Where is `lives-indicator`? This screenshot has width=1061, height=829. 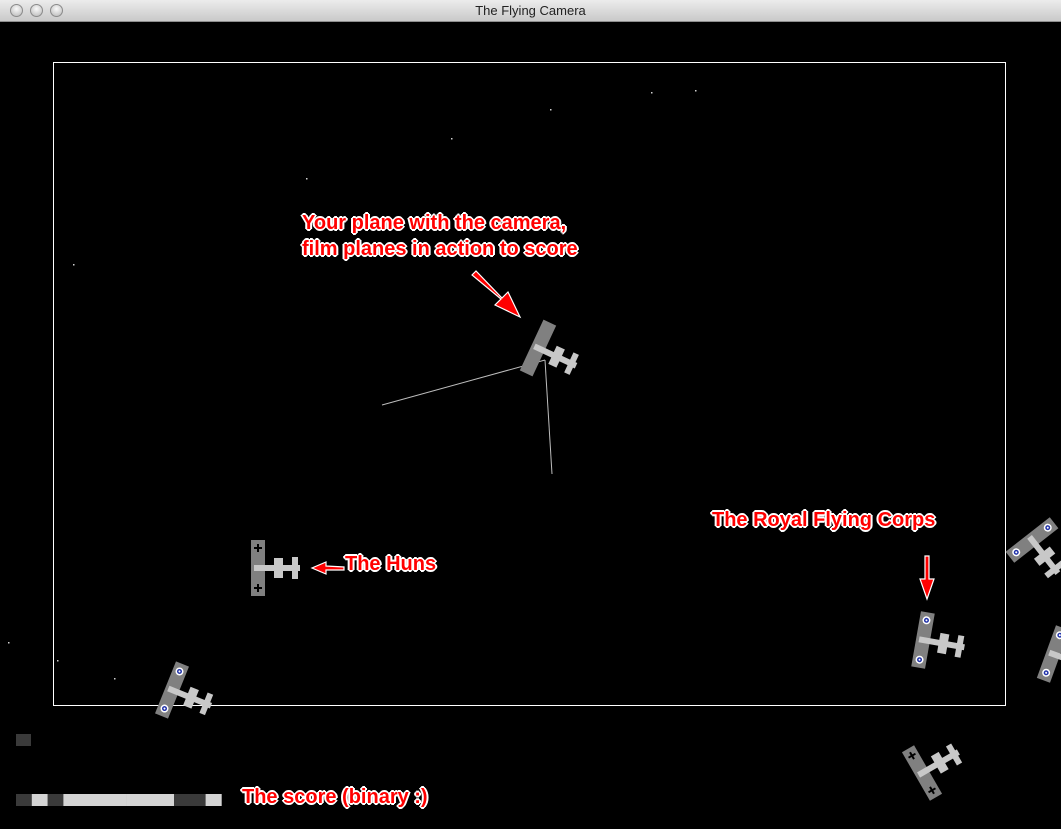 lives-indicator is located at coordinates (23, 740).